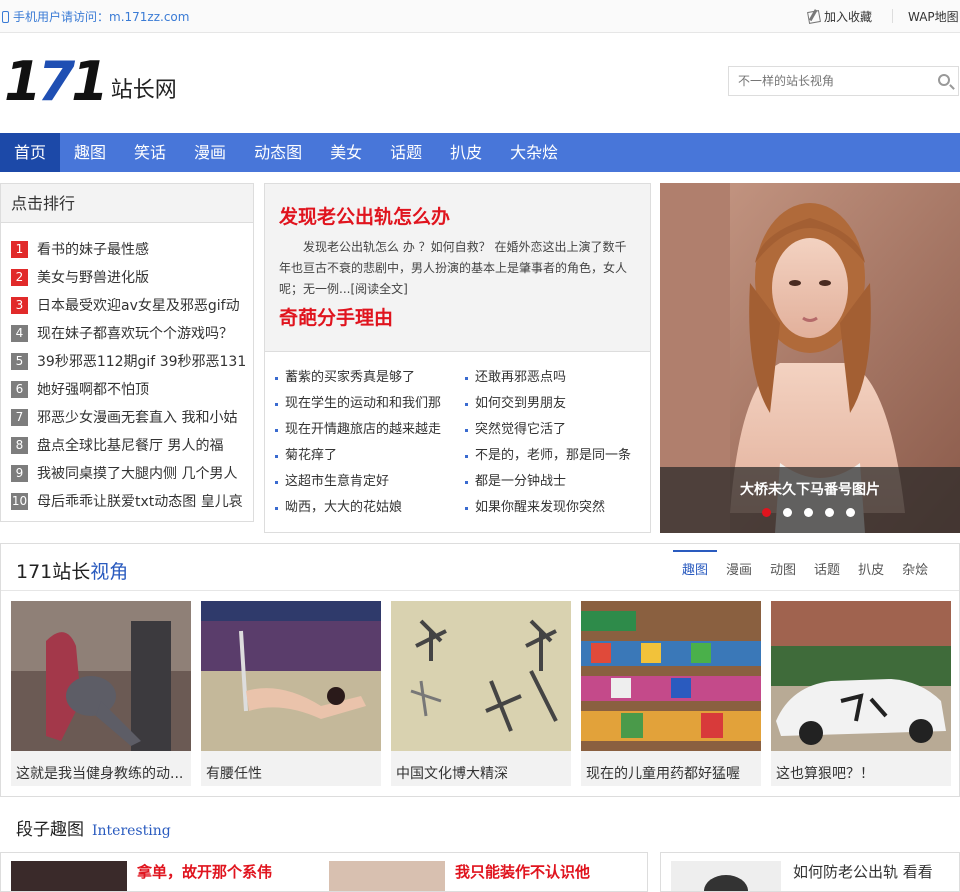 The image size is (960, 892). I want to click on joke-link: 我只能装作不认识他, so click(522, 871).